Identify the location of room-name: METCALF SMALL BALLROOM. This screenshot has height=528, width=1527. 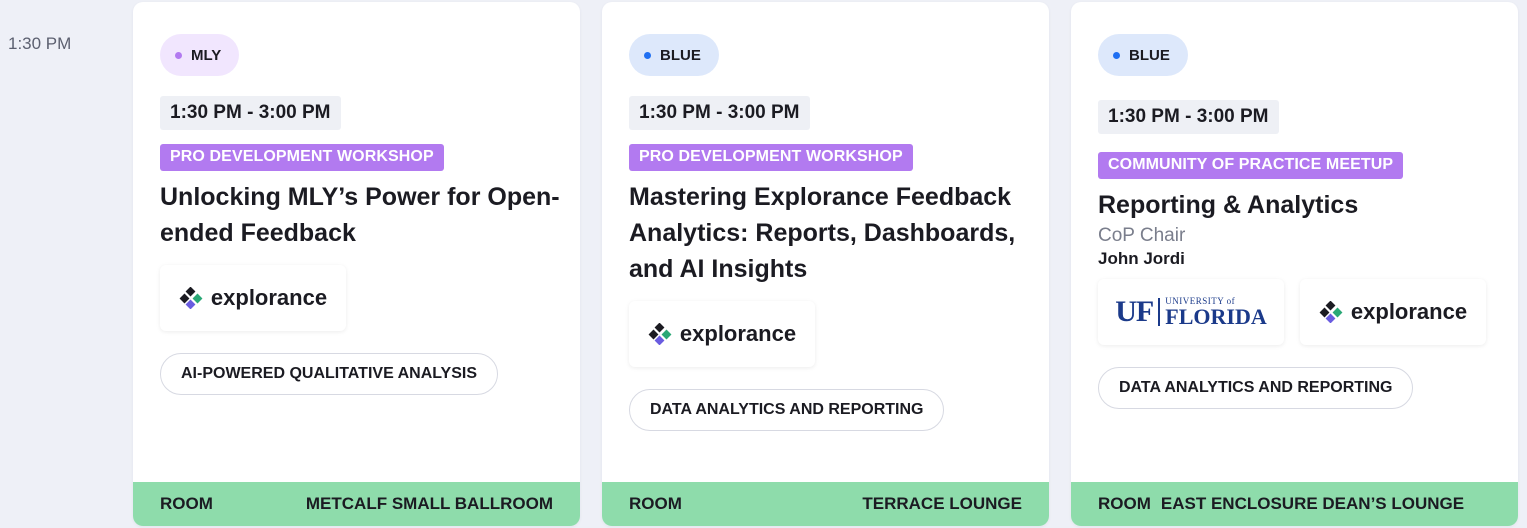
(429, 503).